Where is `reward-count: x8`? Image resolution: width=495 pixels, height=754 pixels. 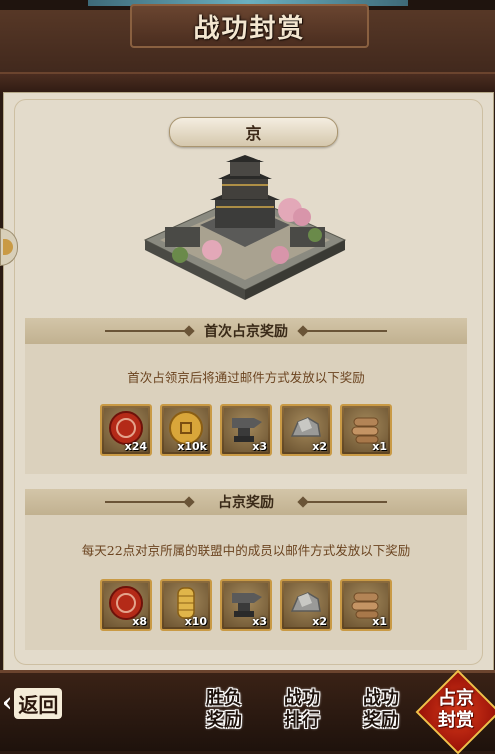
reward-count: x8 is located at coordinates (139, 621).